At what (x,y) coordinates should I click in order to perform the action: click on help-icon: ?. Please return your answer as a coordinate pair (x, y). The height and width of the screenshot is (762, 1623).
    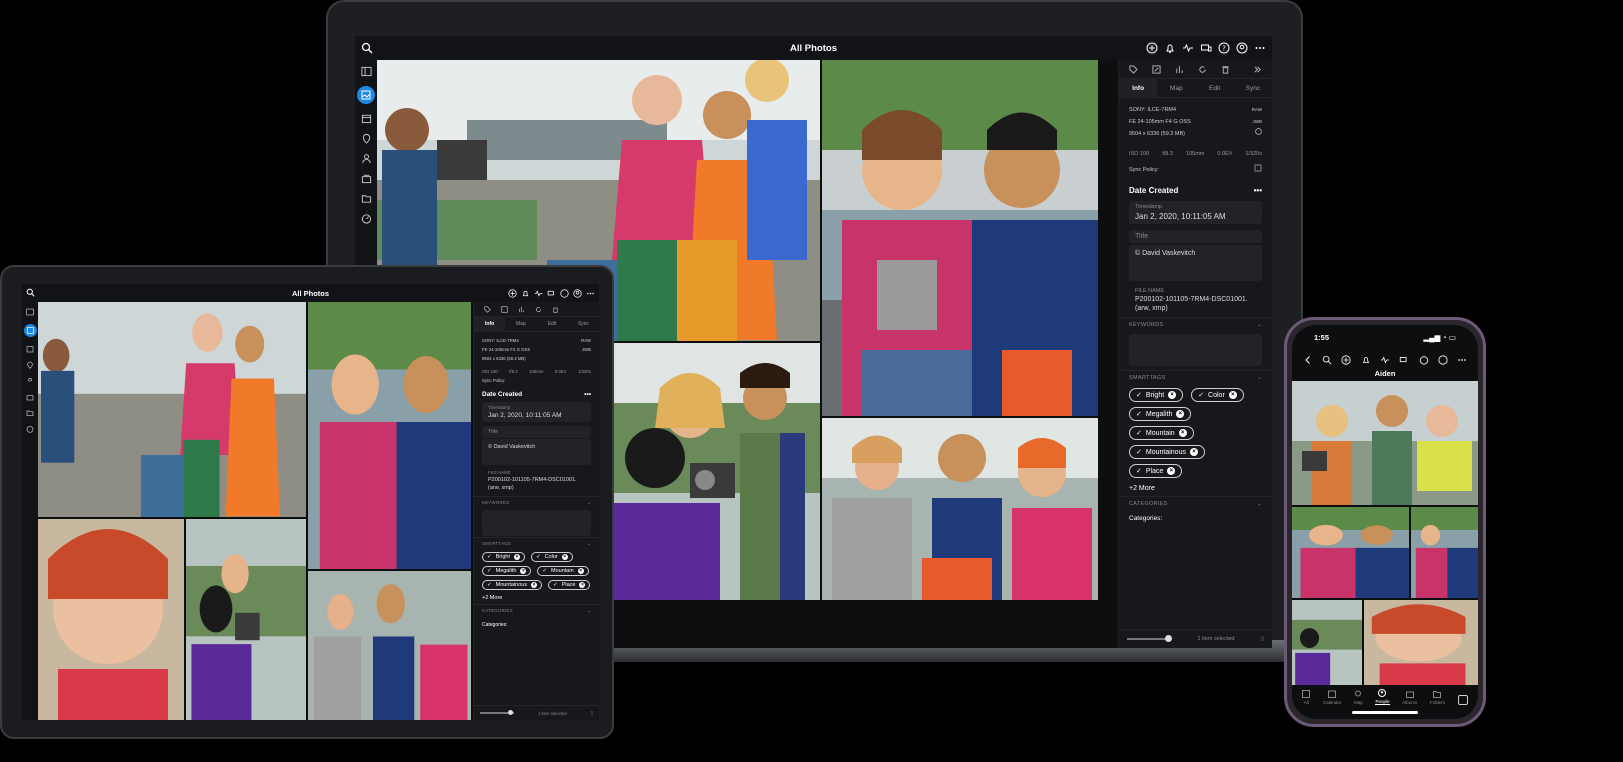
    Looking at the image, I should click on (1224, 48).